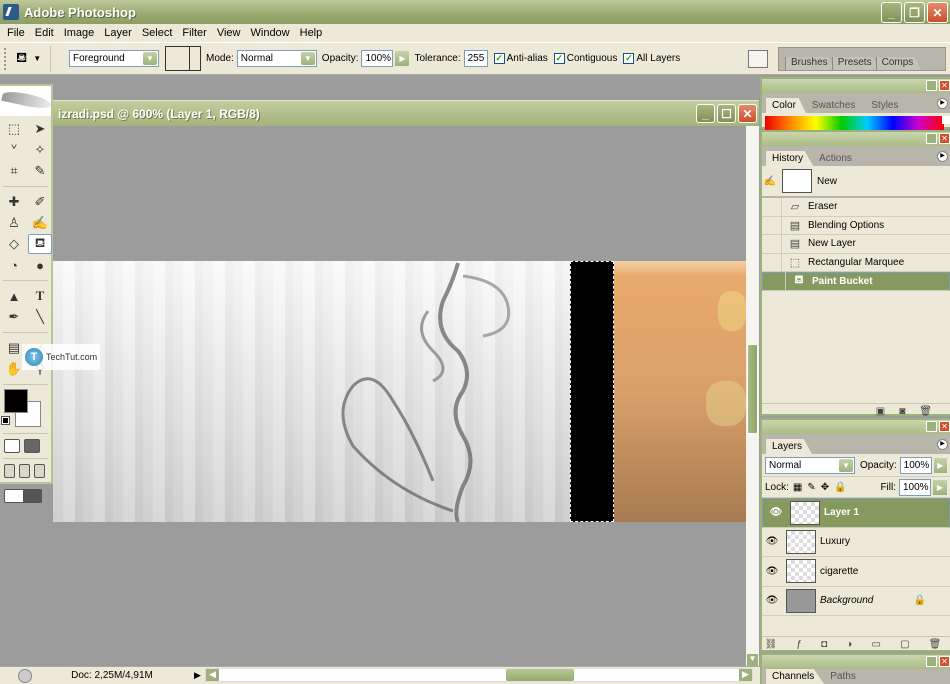 The height and width of the screenshot is (684, 950). I want to click on pattern-picker, so click(183, 58).